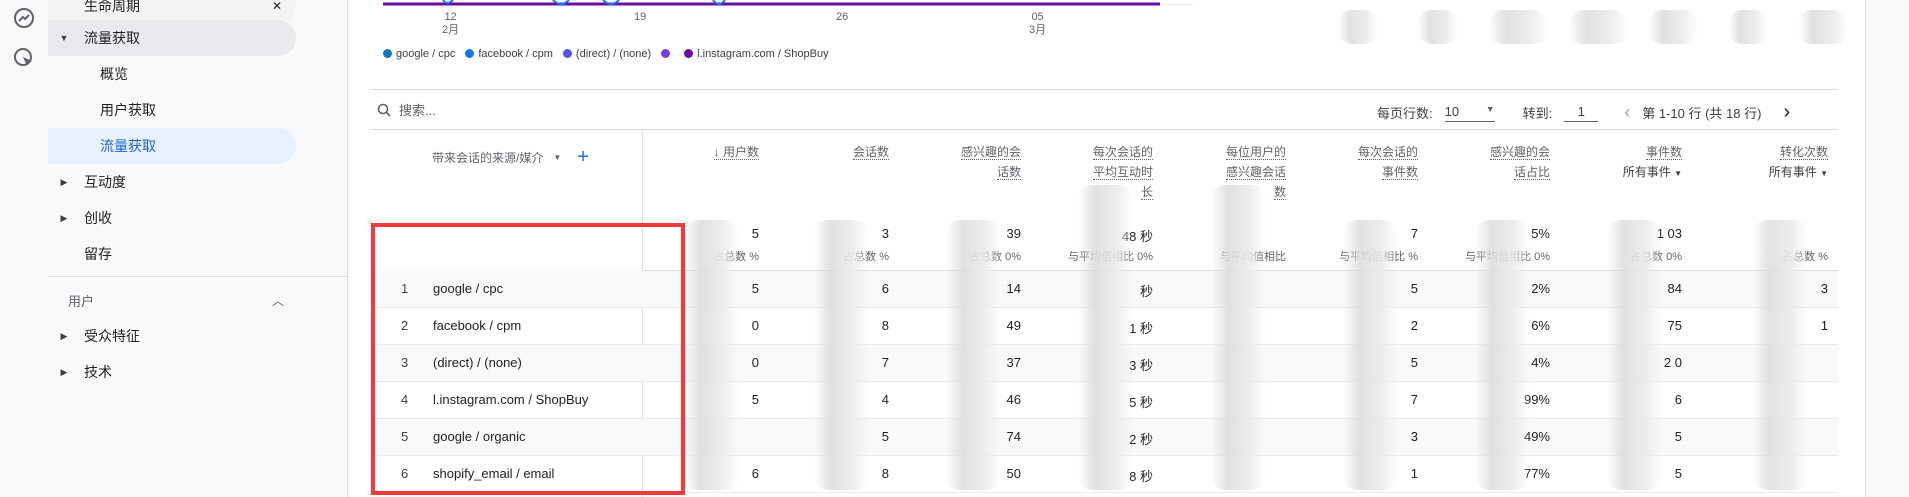 This screenshot has width=1909, height=497. Describe the element at coordinates (1674, 288) in the screenshot. I see `metric-cell: 84` at that location.